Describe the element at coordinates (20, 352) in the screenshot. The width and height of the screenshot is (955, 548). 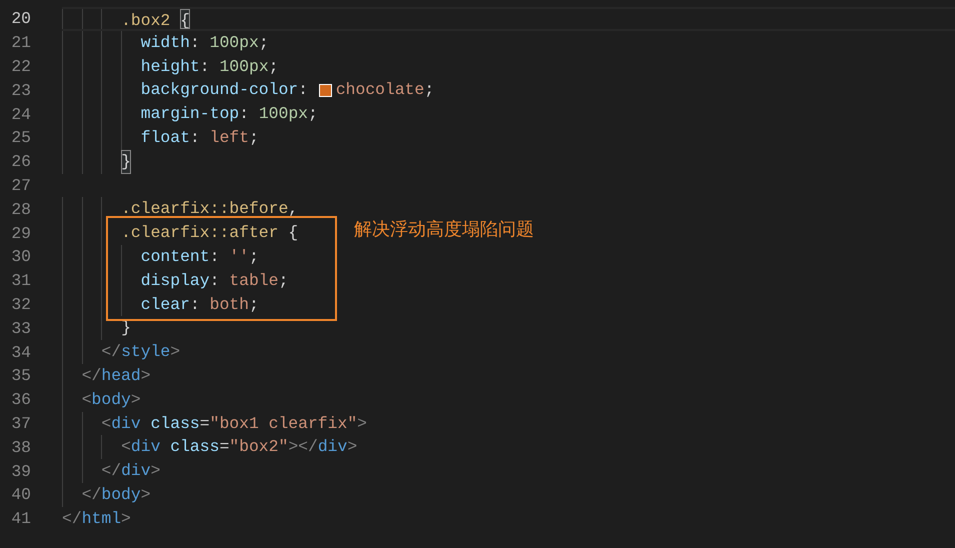
I see `line-number: 34` at that location.